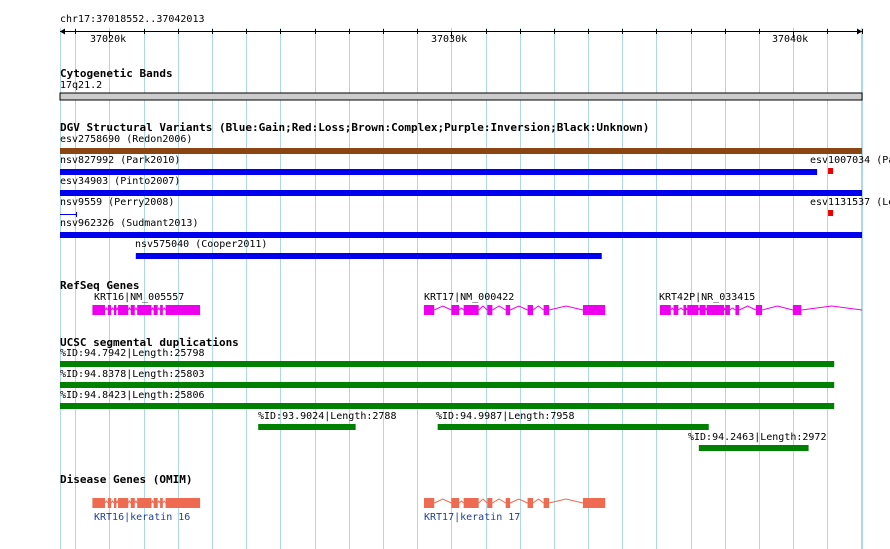 Image resolution: width=890 pixels, height=549 pixels. Describe the element at coordinates (129, 224) in the screenshot. I see `dgv-feature-label: nsv962326 (Sudmant2013)` at that location.